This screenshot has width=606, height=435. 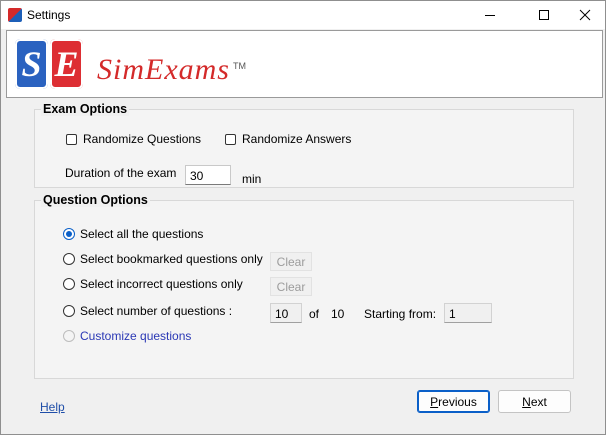 What do you see at coordinates (95, 200) in the screenshot?
I see `question-options-legend: Question Options` at bounding box center [95, 200].